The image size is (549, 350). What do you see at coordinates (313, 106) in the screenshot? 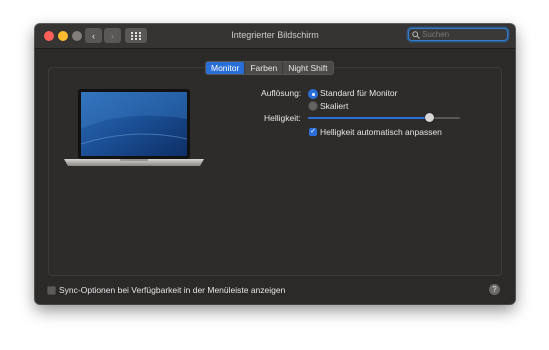
I see `resolution-scaled-radio` at bounding box center [313, 106].